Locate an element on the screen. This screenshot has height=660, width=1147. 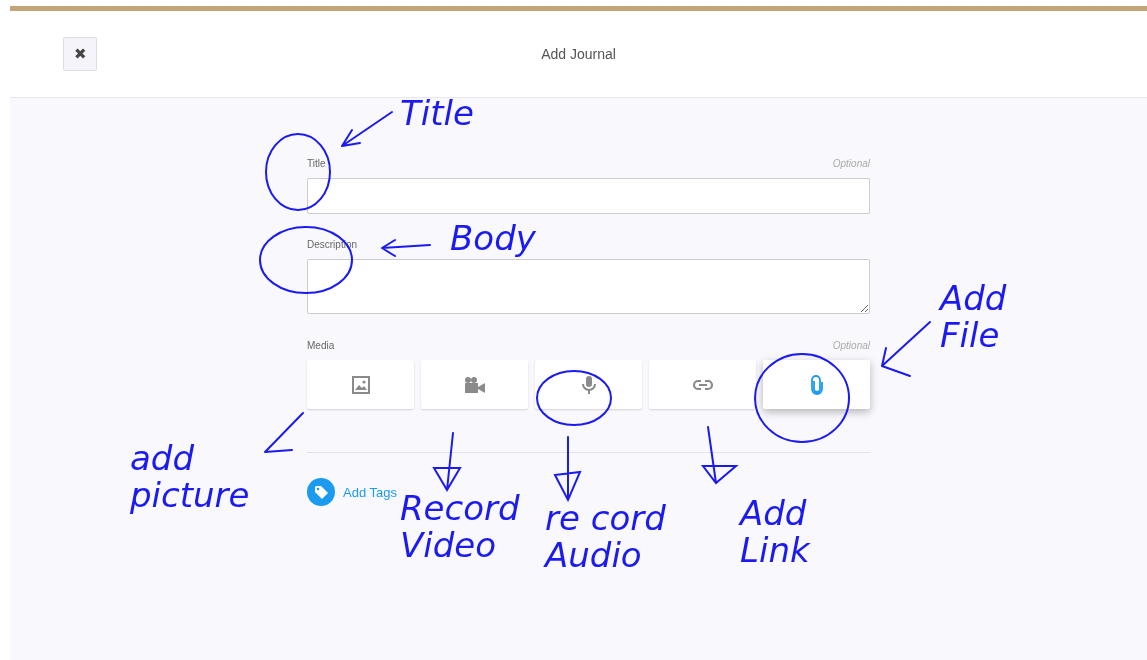
link-icon is located at coordinates (702, 384).